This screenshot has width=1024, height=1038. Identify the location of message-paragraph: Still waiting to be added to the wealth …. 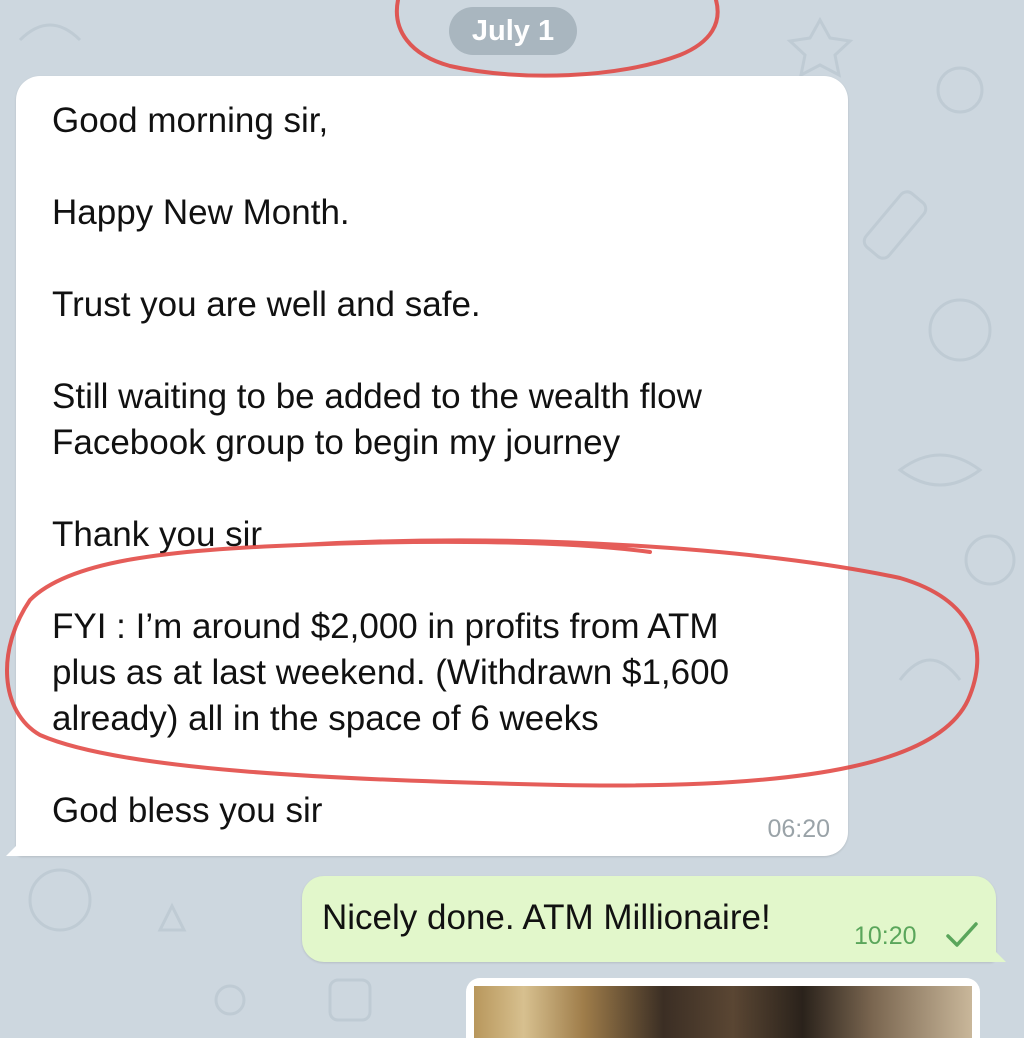
(377, 419).